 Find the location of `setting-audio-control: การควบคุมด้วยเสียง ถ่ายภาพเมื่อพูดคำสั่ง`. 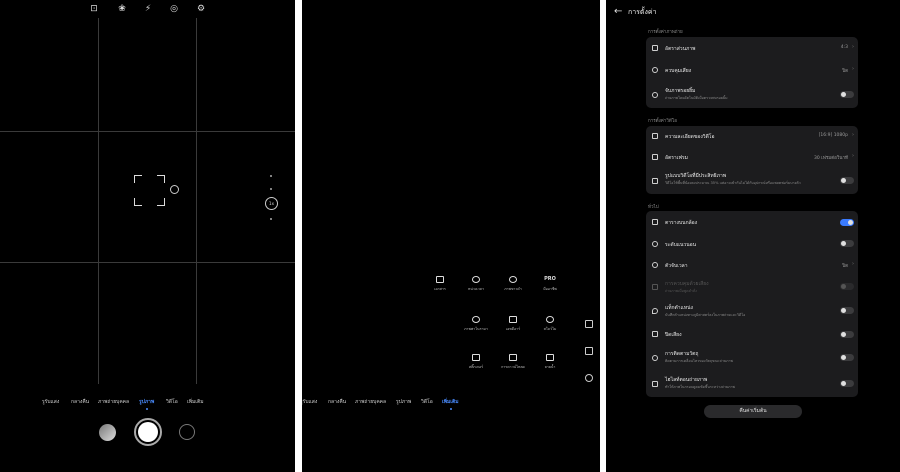

setting-audio-control: การควบคุมด้วยเสียง ถ่ายภาพเมื่อพูดคำสั่ง is located at coordinates (752, 286).